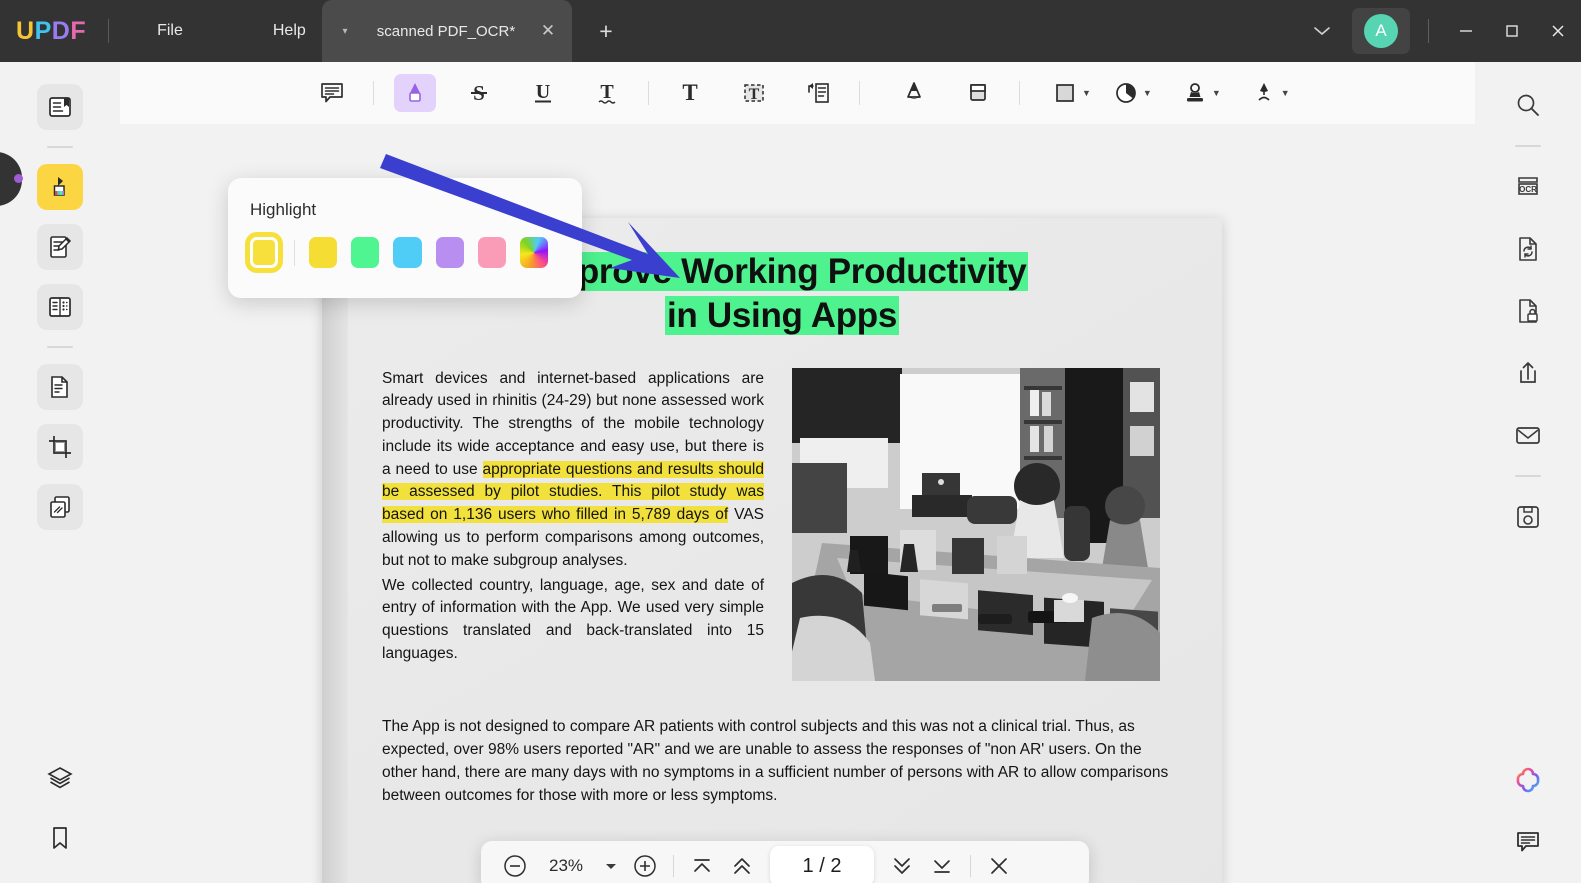 The image size is (1581, 883). I want to click on highlight-color-popup: Highlight, so click(405, 238).